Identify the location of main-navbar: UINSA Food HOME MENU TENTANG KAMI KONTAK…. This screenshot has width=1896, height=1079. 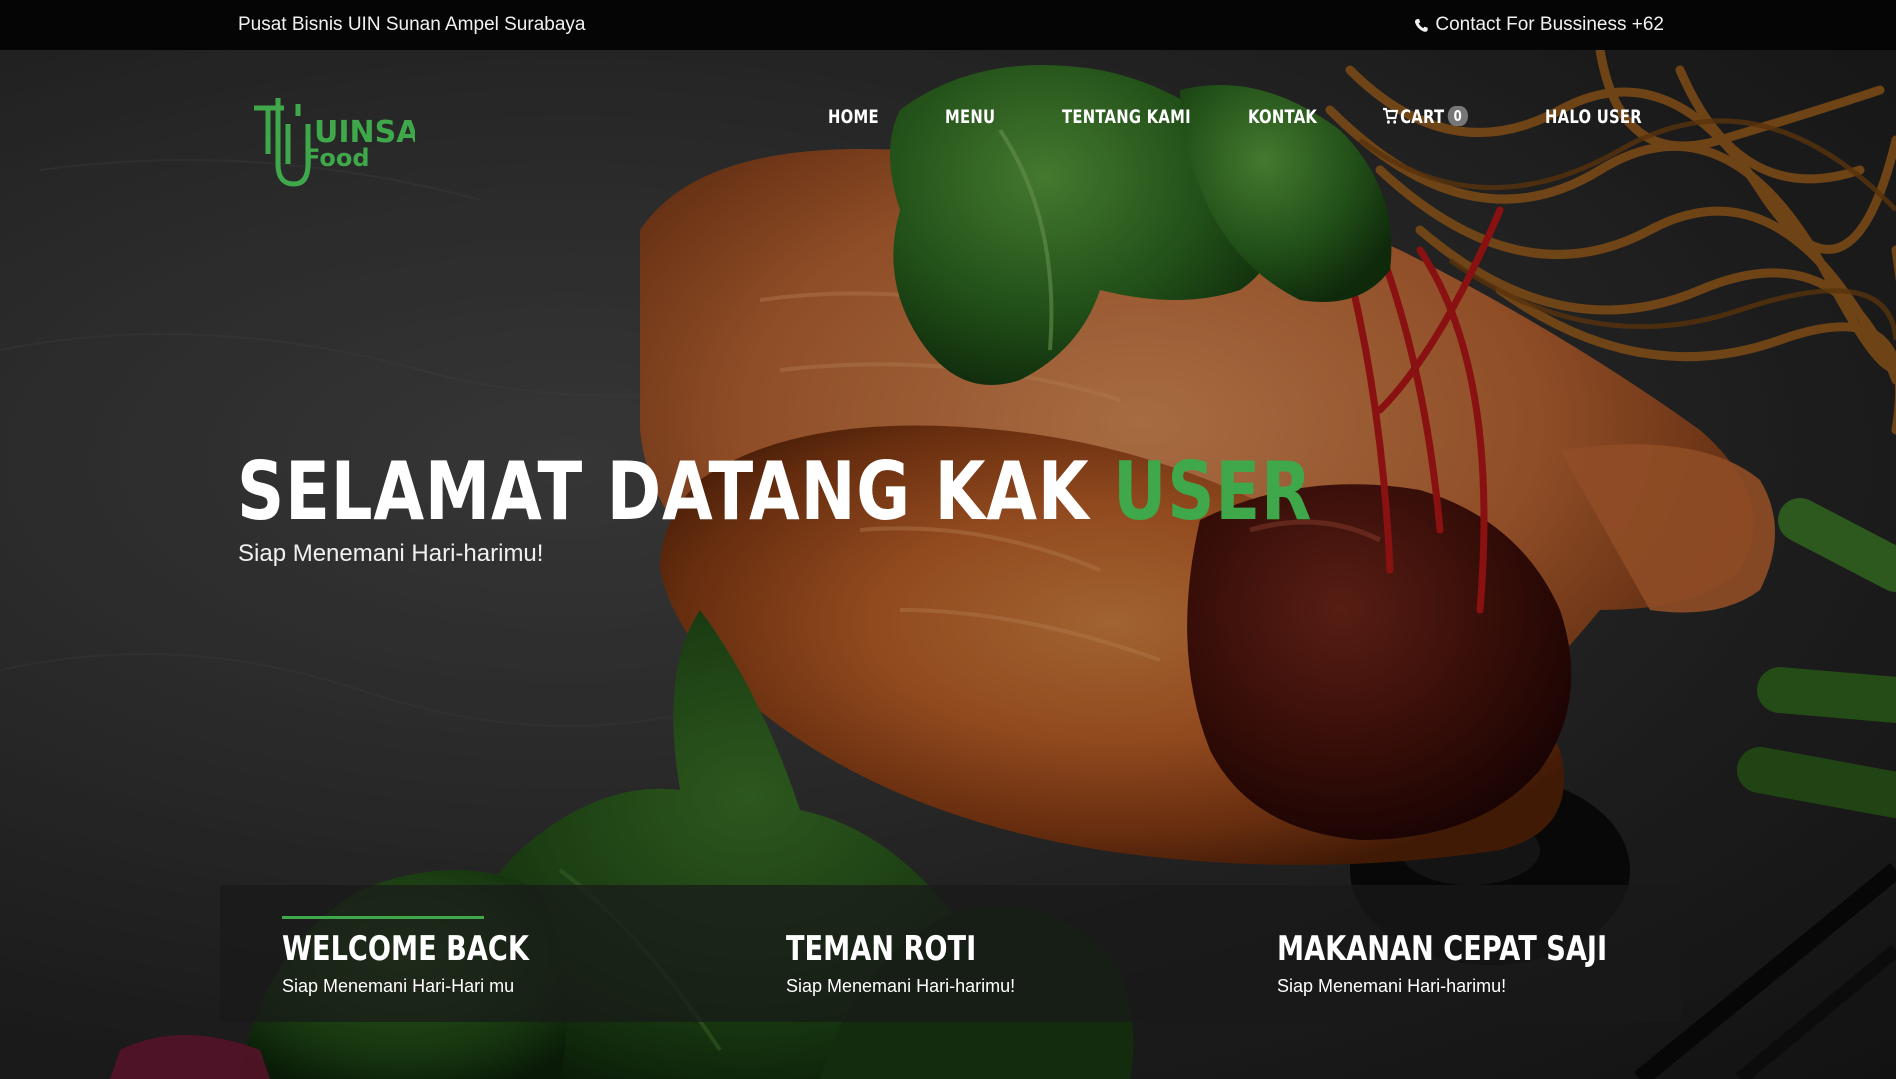
(948, 120).